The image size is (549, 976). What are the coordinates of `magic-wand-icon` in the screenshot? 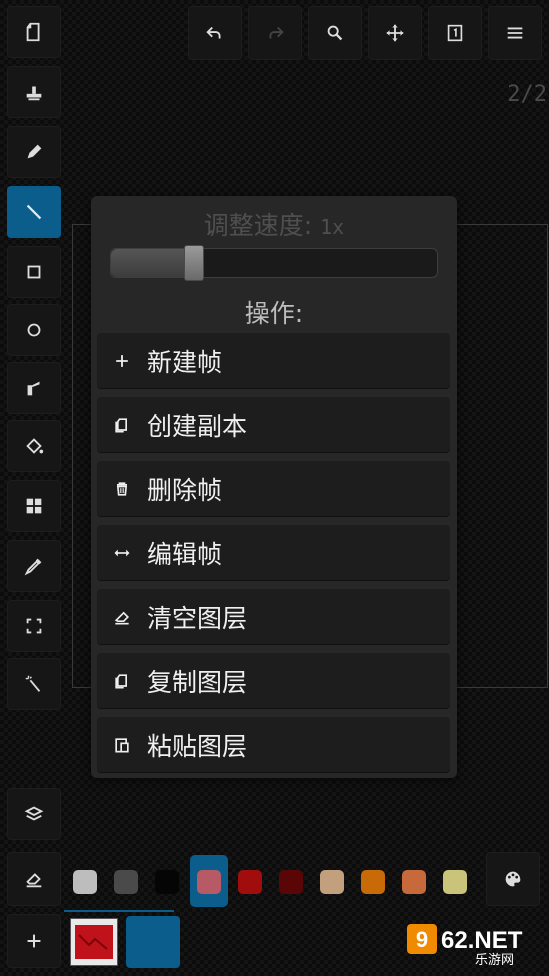 It's located at (33, 683).